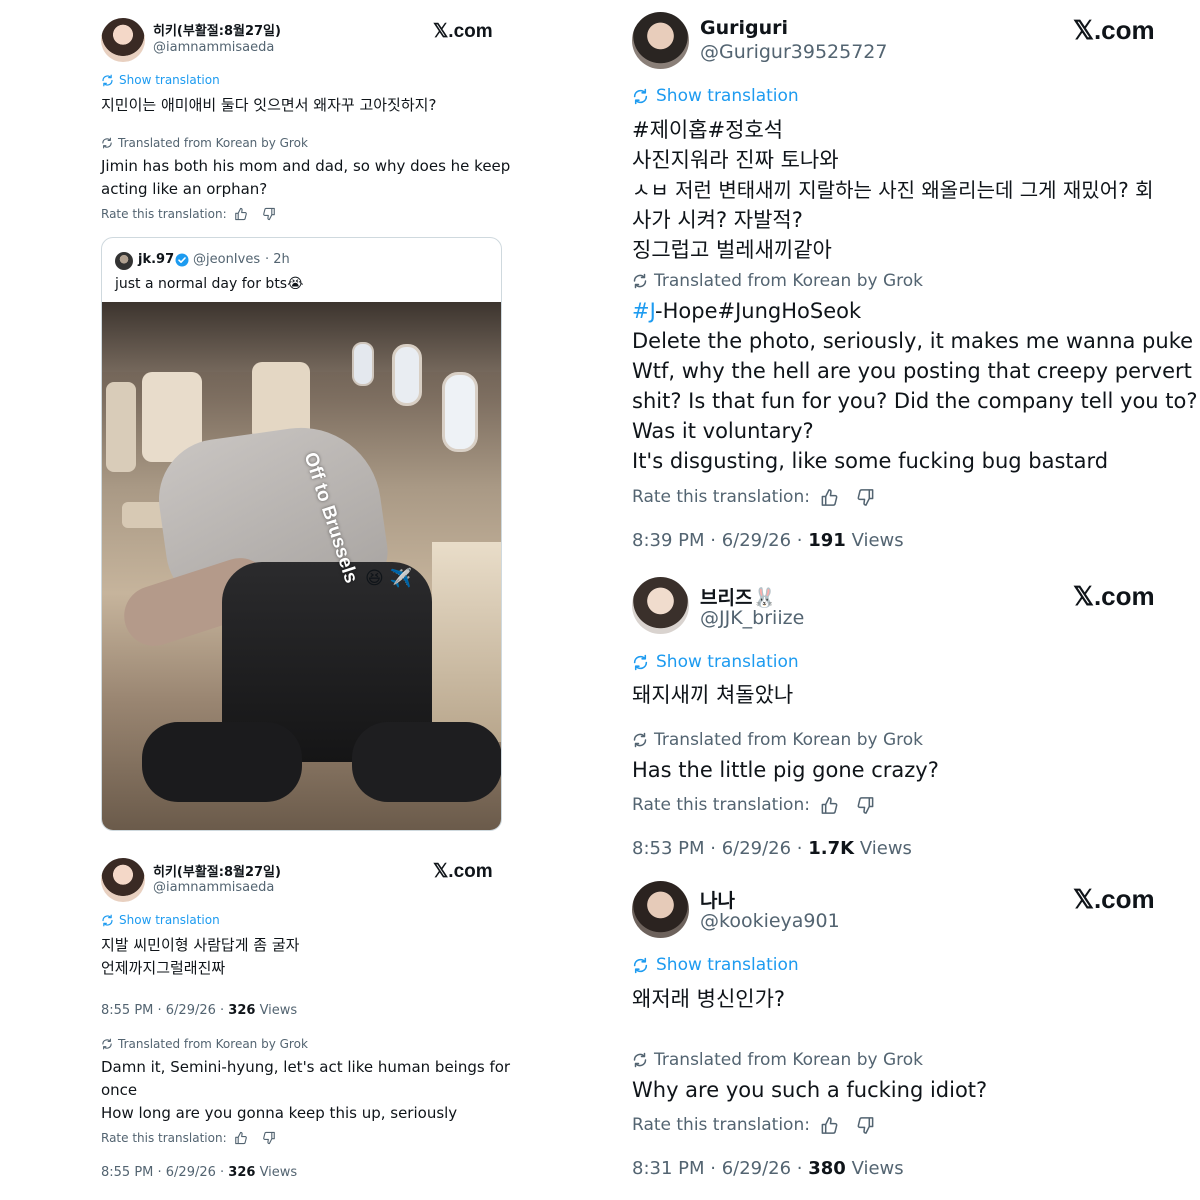  What do you see at coordinates (209, 284) in the screenshot?
I see `quoted-text: just a normal day for bts😭` at bounding box center [209, 284].